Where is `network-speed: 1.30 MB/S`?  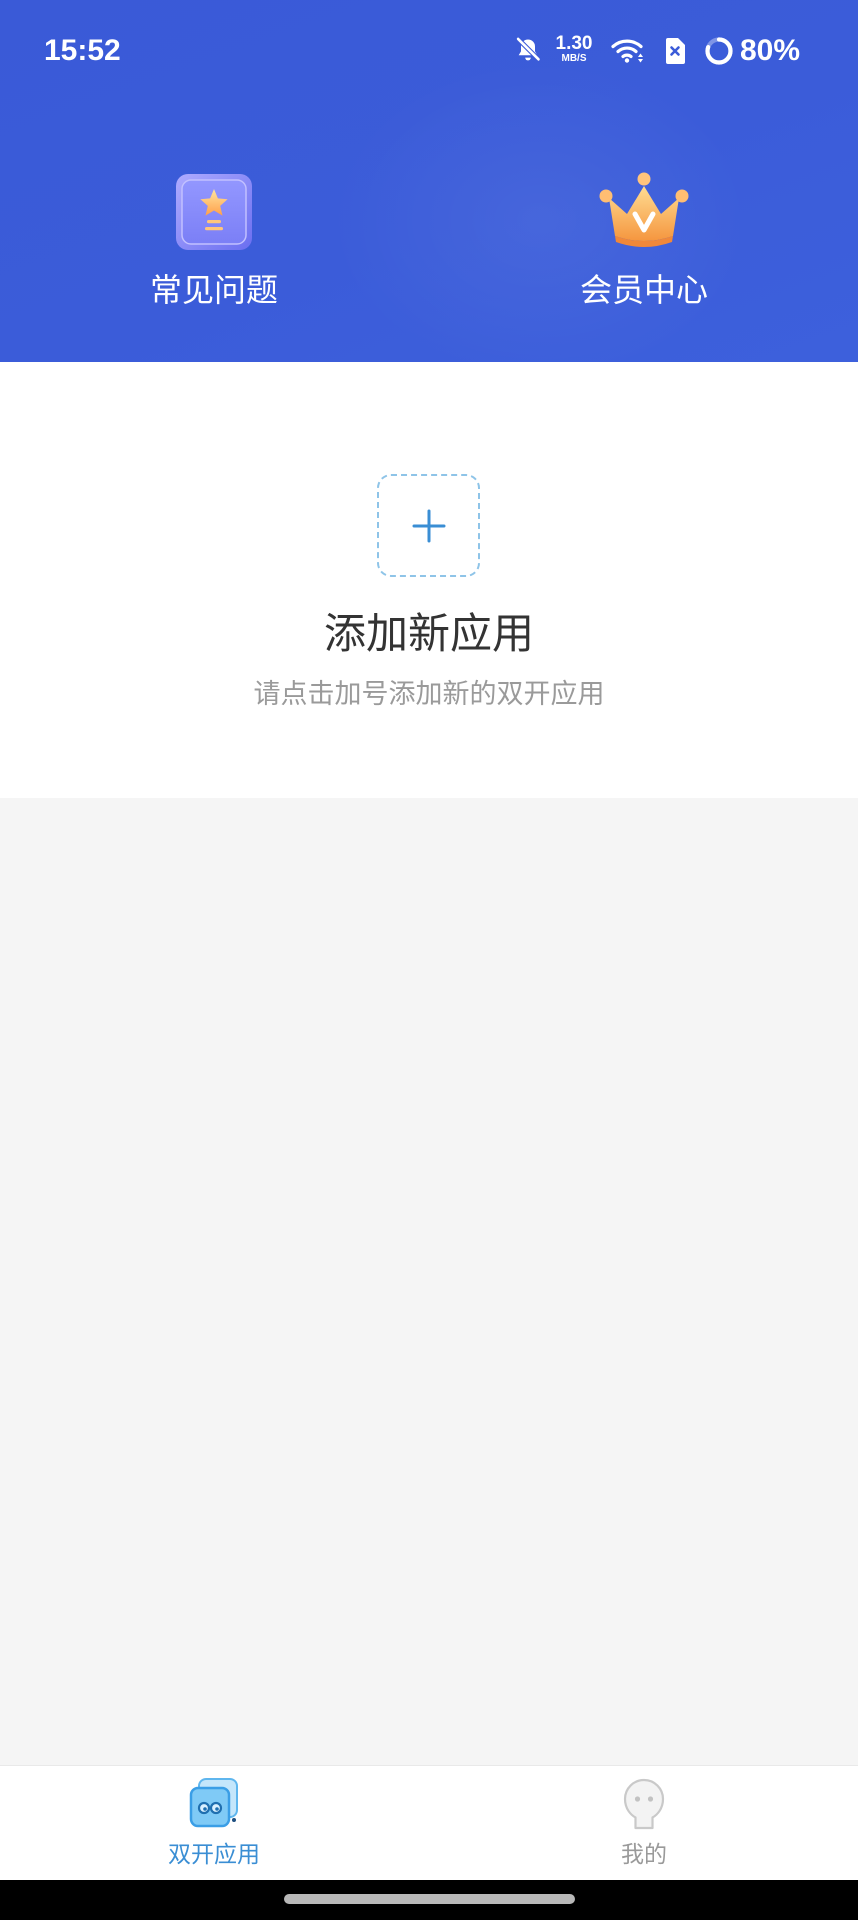 network-speed: 1.30 MB/S is located at coordinates (574, 49).